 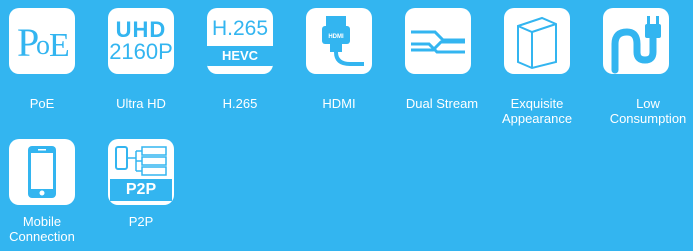 I want to click on feature-label-appearance: Exquisite Appearance, so click(x=537, y=111).